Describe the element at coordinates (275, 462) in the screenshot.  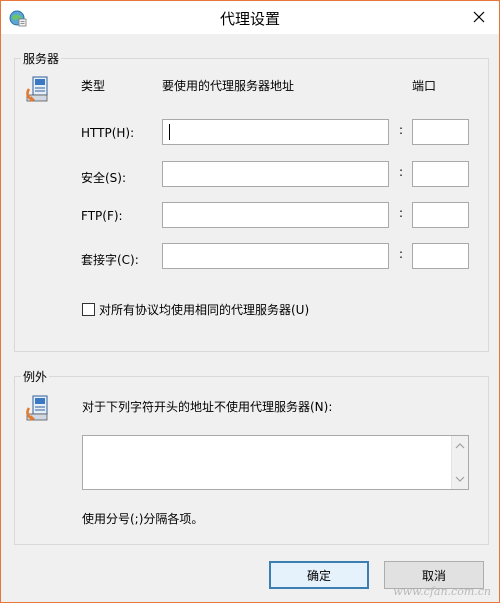
I see `exceptions-textarea` at that location.